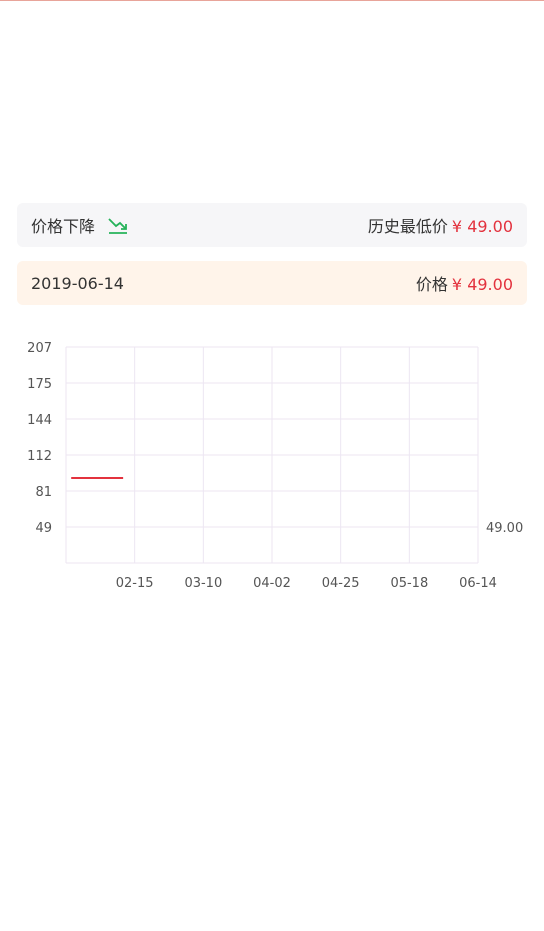  What do you see at coordinates (409, 583) in the screenshot?
I see `x-tick-label: 05-18` at bounding box center [409, 583].